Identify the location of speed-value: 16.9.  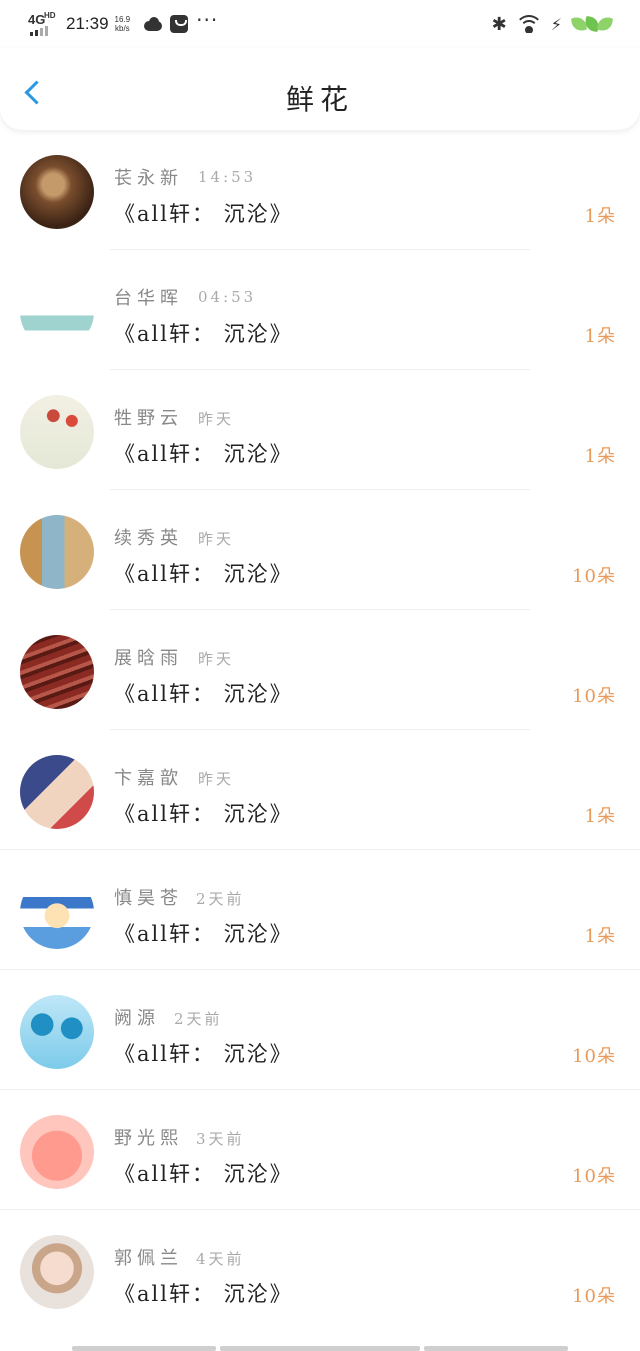
(122, 19).